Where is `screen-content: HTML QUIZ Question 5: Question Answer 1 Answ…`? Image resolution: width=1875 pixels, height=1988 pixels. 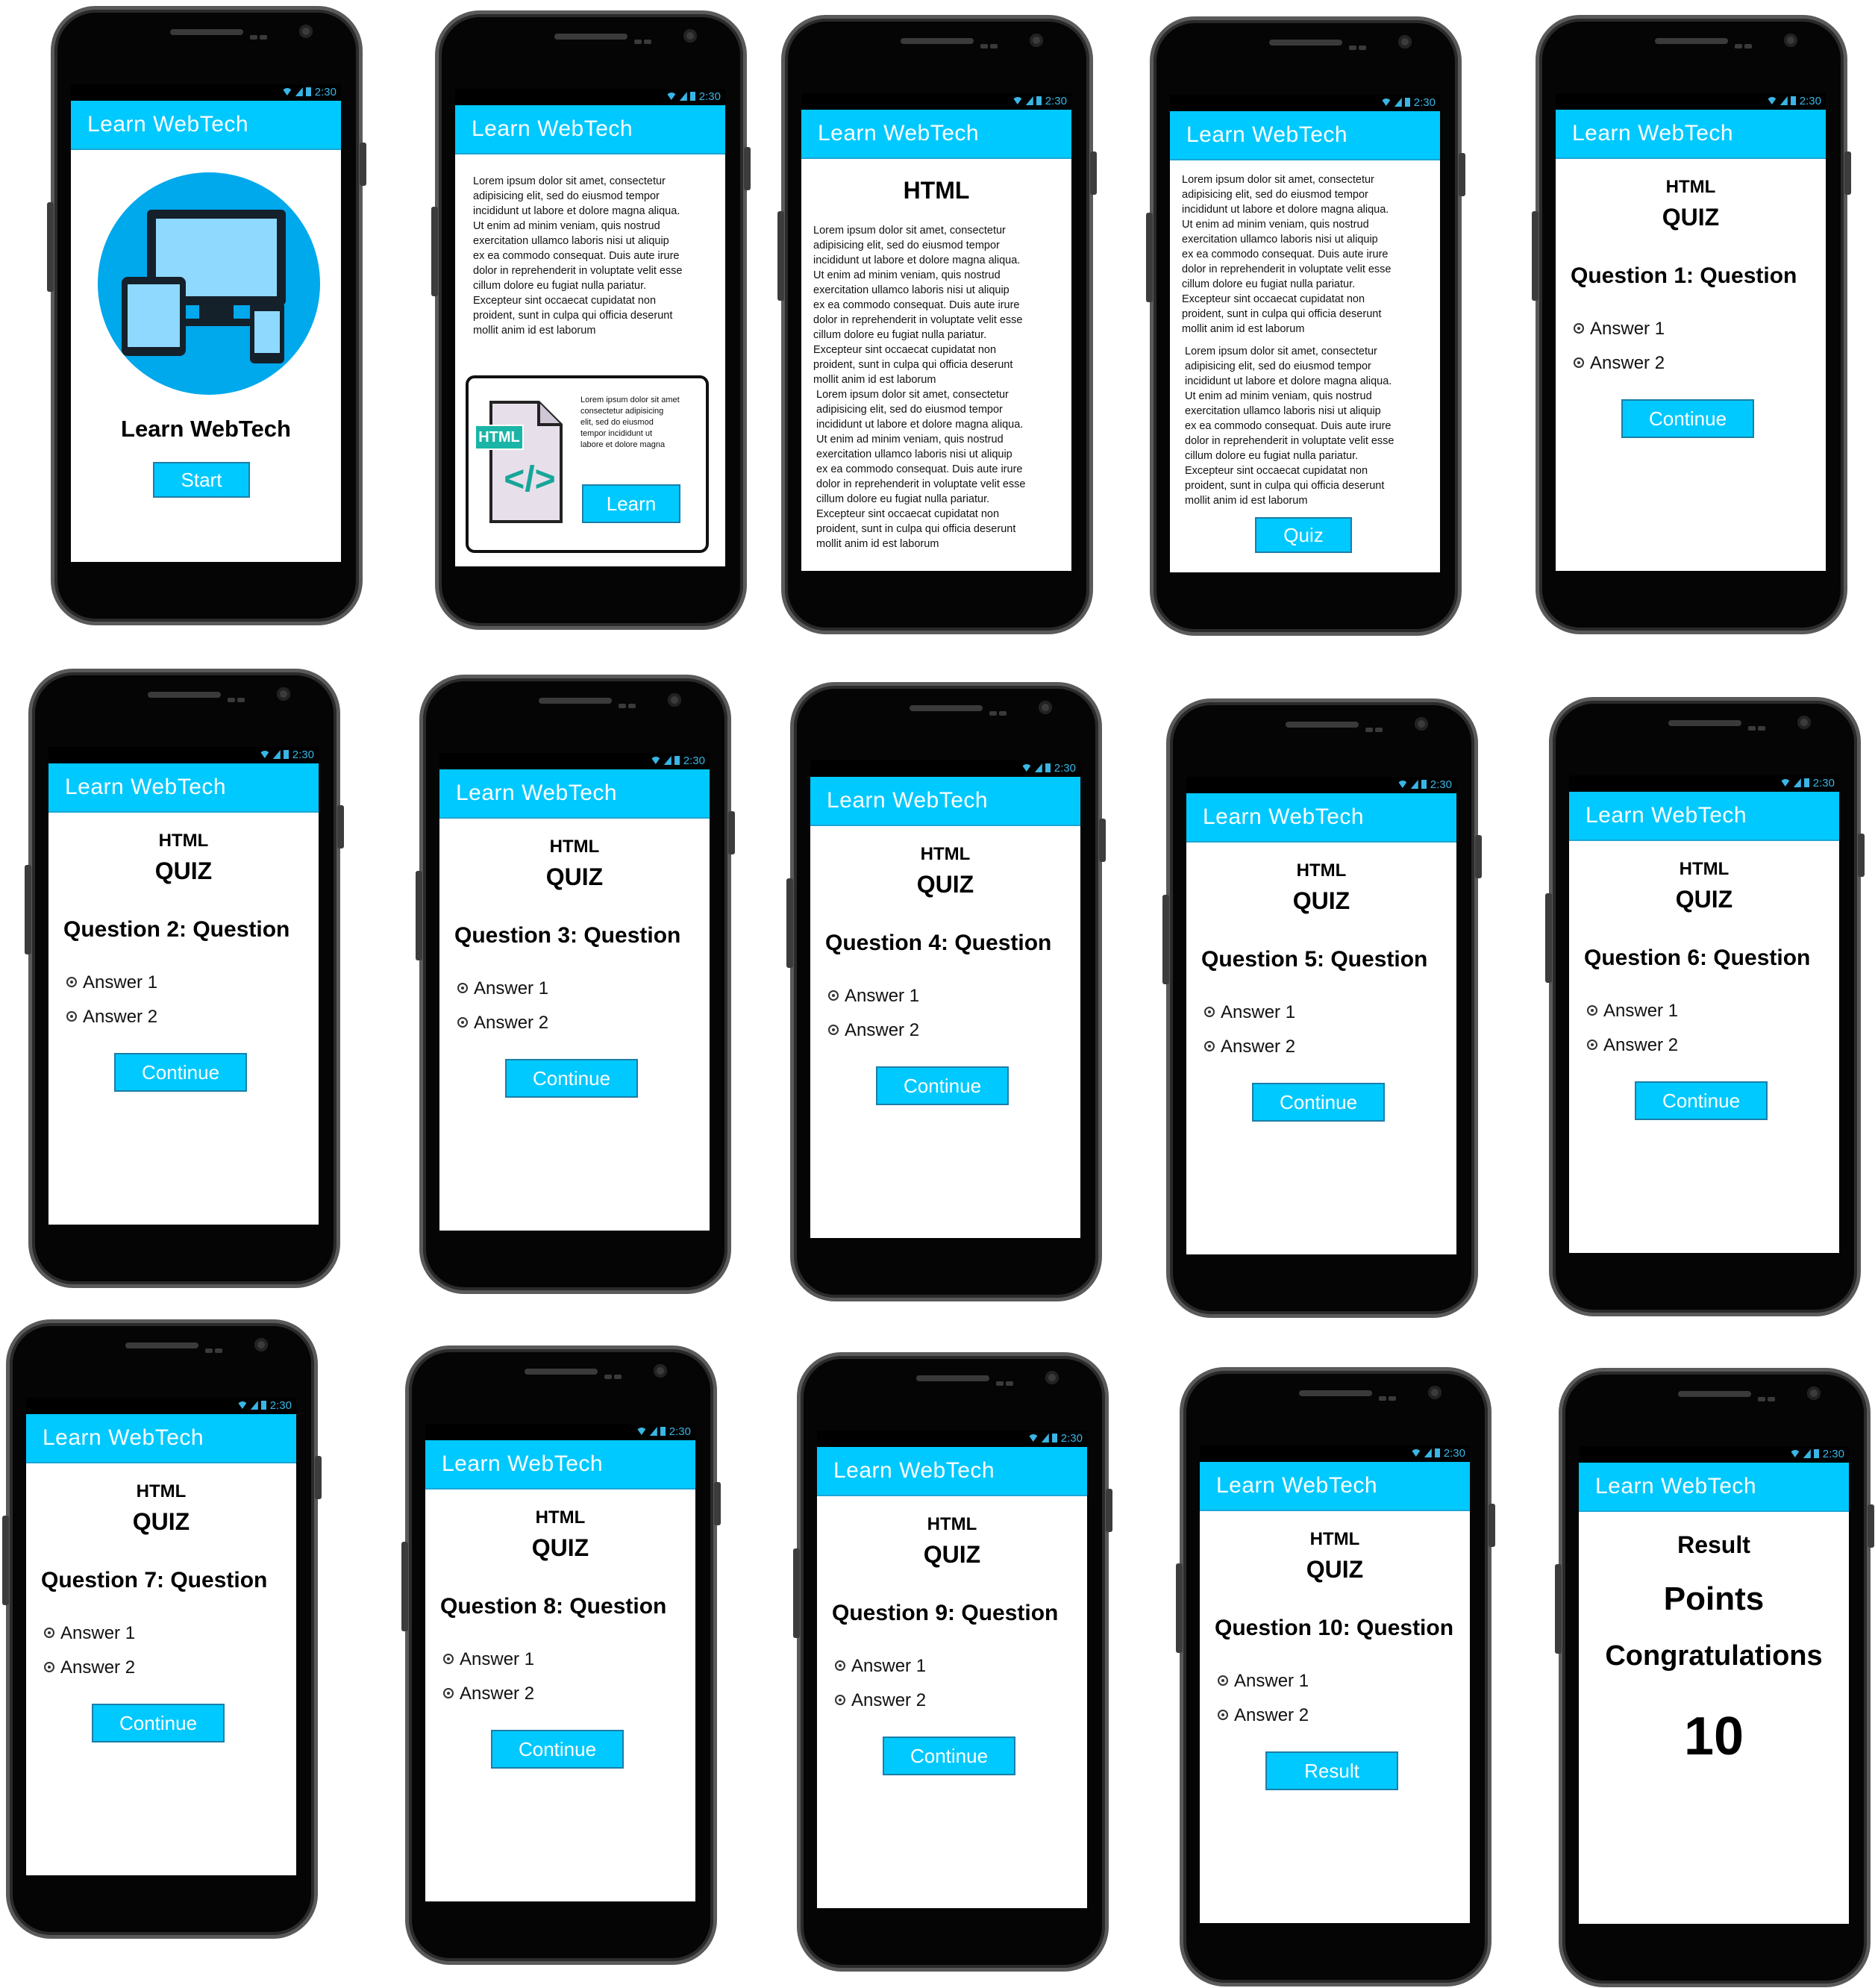
screen-content: HTML QUIZ Question 5: Question Answer 1 Answ… is located at coordinates (1321, 1048).